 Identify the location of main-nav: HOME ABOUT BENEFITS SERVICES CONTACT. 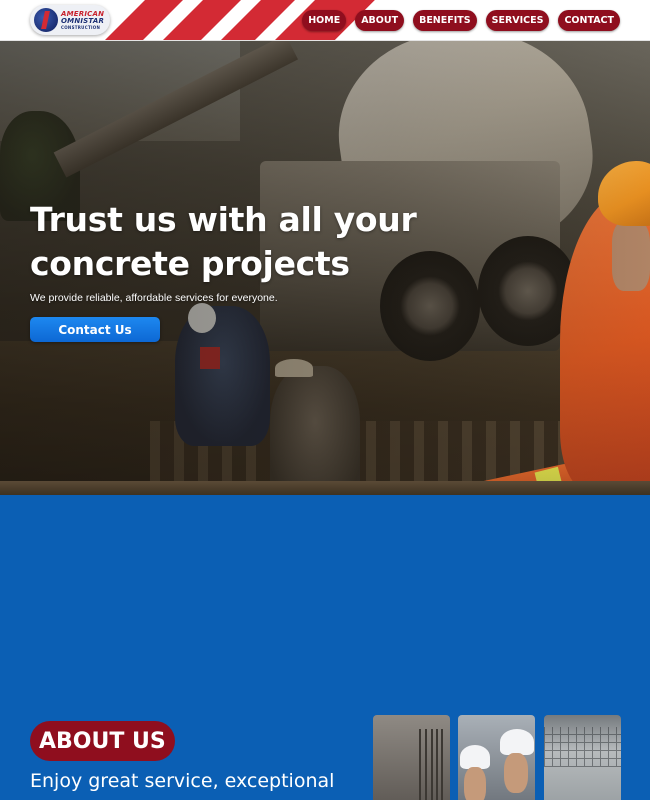
(461, 20).